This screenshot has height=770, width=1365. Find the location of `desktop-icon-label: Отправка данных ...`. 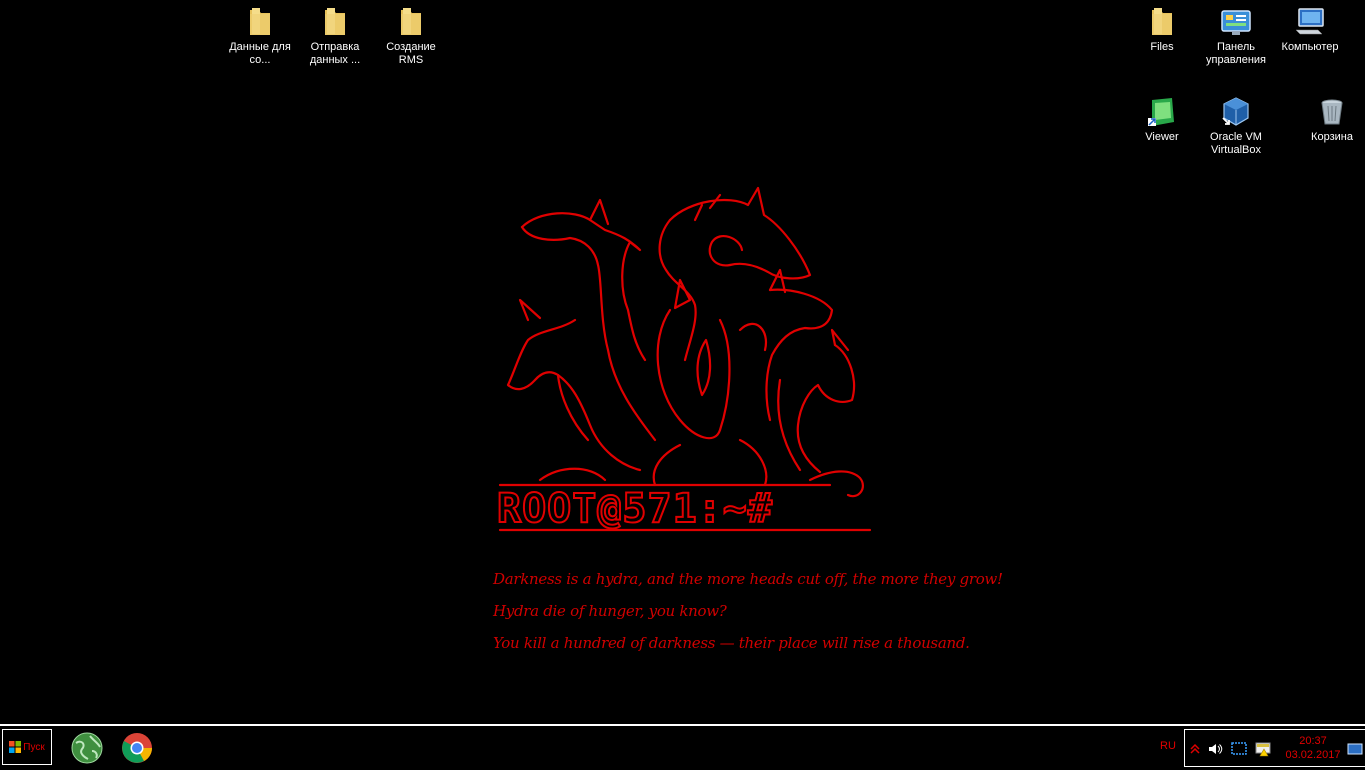

desktop-icon-label: Отправка данных ... is located at coordinates (335, 53).